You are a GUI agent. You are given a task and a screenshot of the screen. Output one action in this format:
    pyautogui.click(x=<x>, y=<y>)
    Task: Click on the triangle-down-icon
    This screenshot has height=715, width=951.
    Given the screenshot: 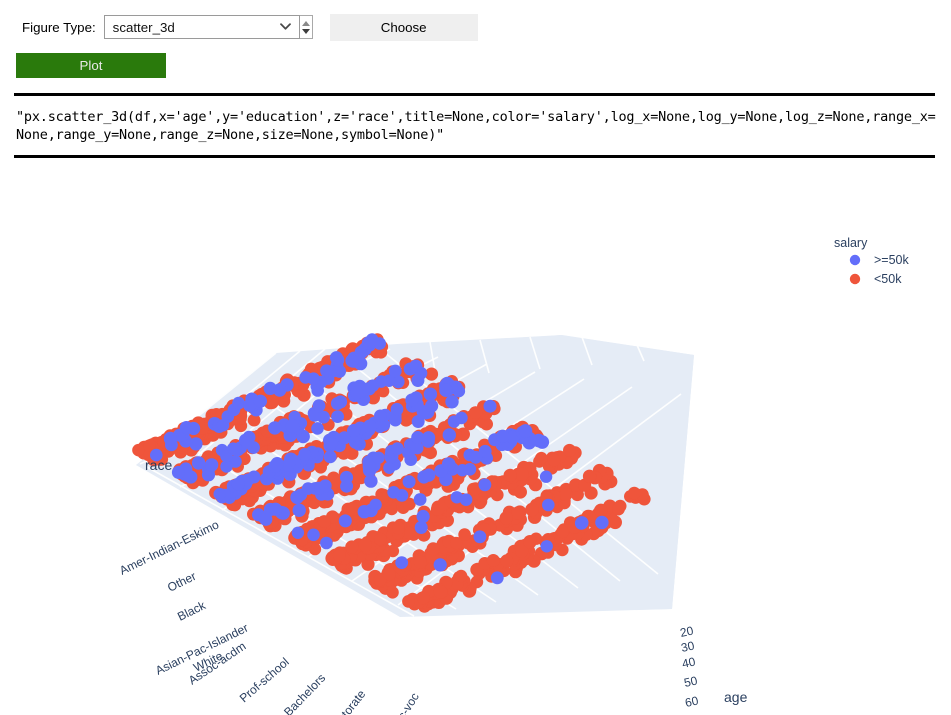 What is the action you would take?
    pyautogui.click(x=305, y=31)
    